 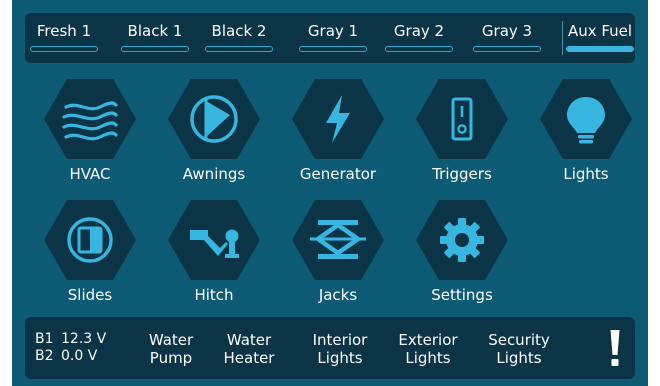 What do you see at coordinates (615, 348) in the screenshot?
I see `exclamation-alert-icon` at bounding box center [615, 348].